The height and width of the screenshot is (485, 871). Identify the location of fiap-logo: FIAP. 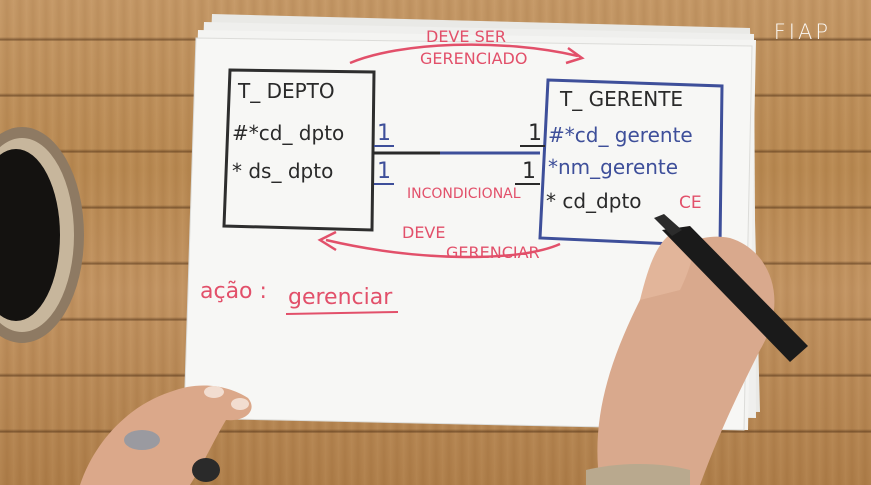
(802, 32).